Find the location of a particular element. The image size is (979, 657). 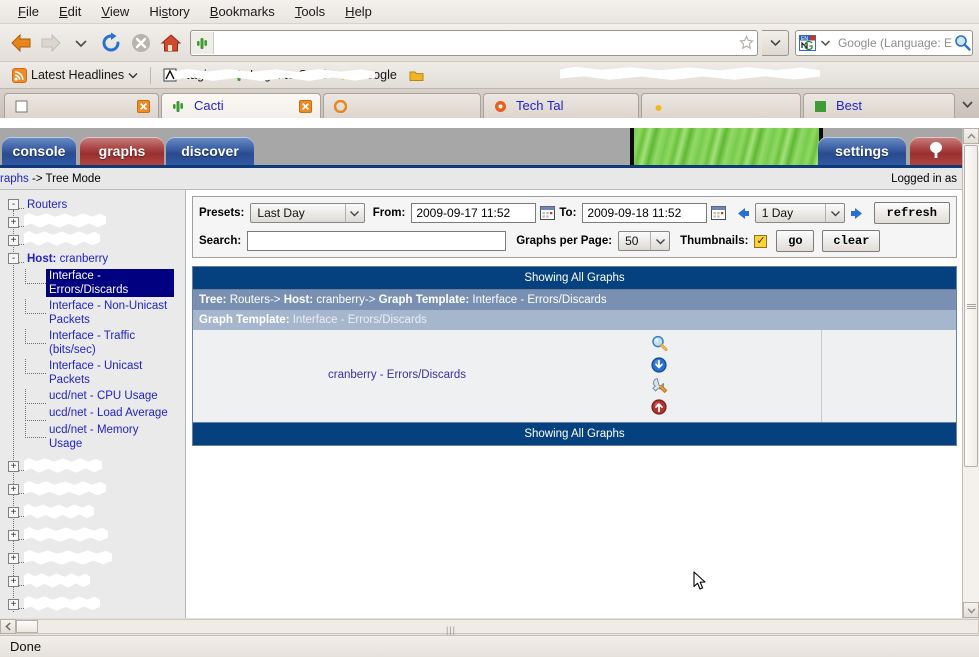

search-bar: EN Google (Language: E is located at coordinates (884, 42).